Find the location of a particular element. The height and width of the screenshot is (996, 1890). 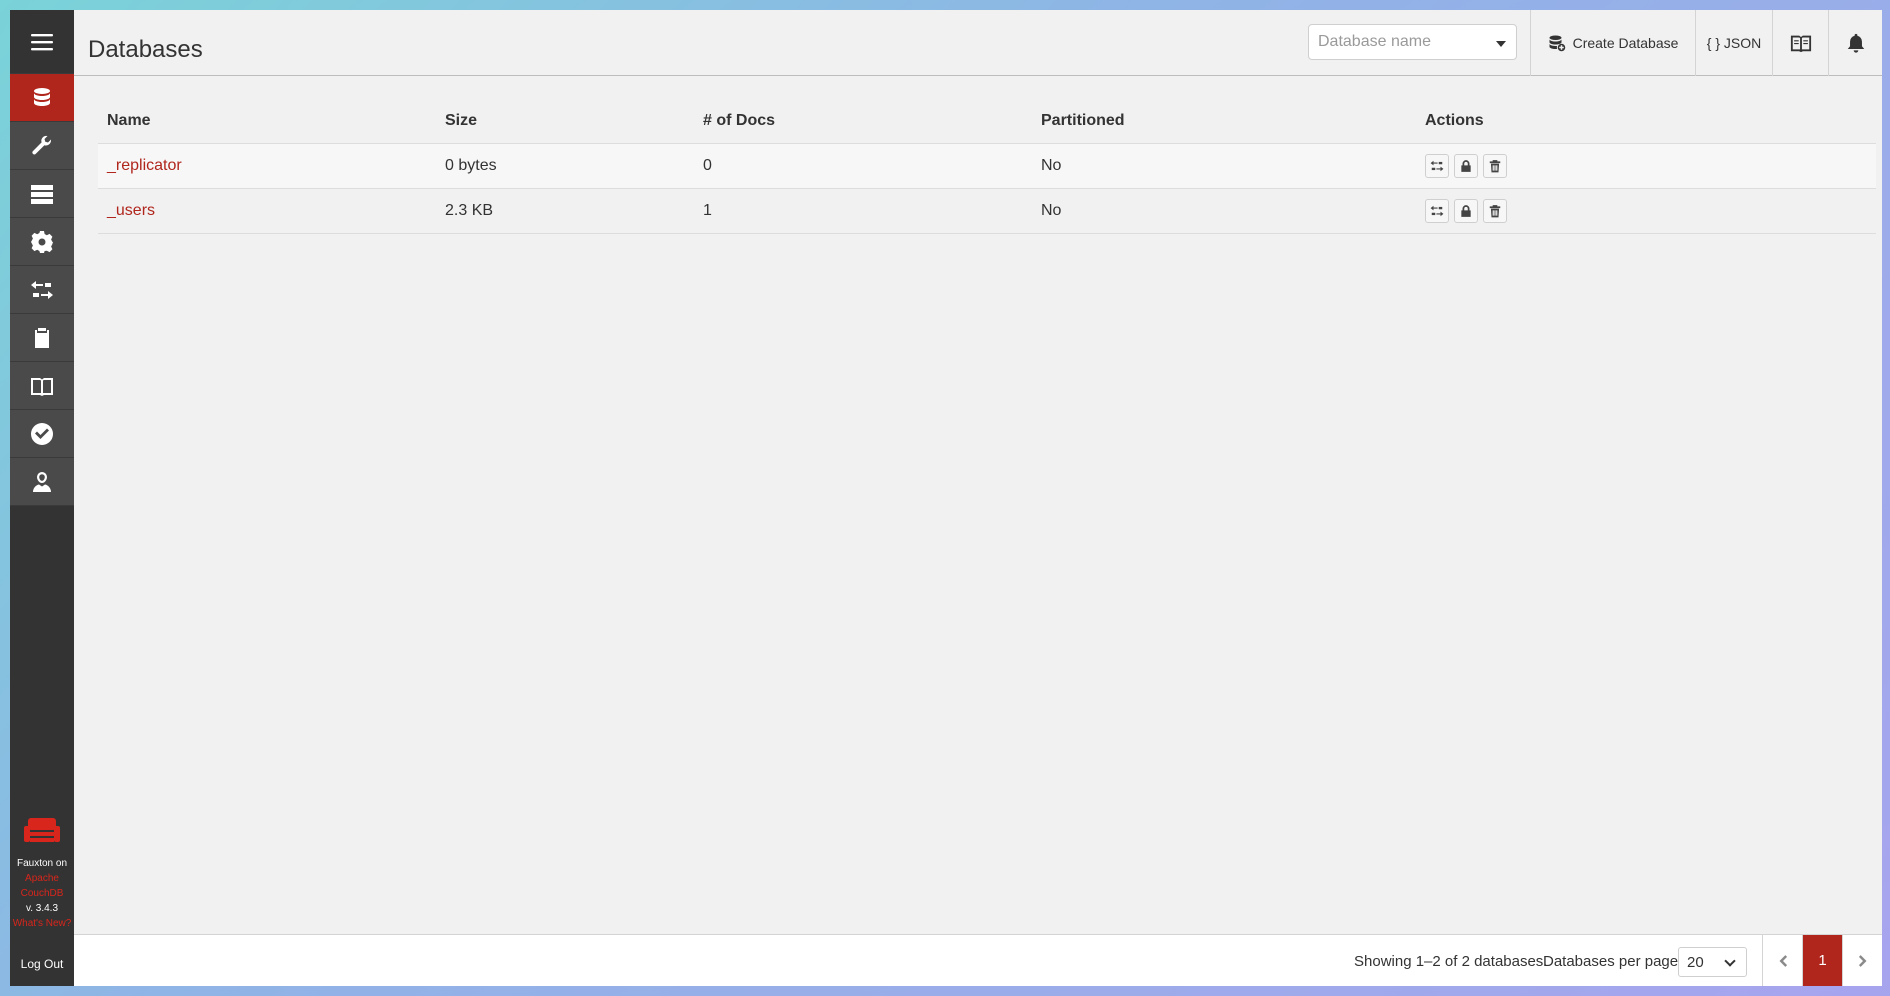

previous-page-button is located at coordinates (1782, 960).